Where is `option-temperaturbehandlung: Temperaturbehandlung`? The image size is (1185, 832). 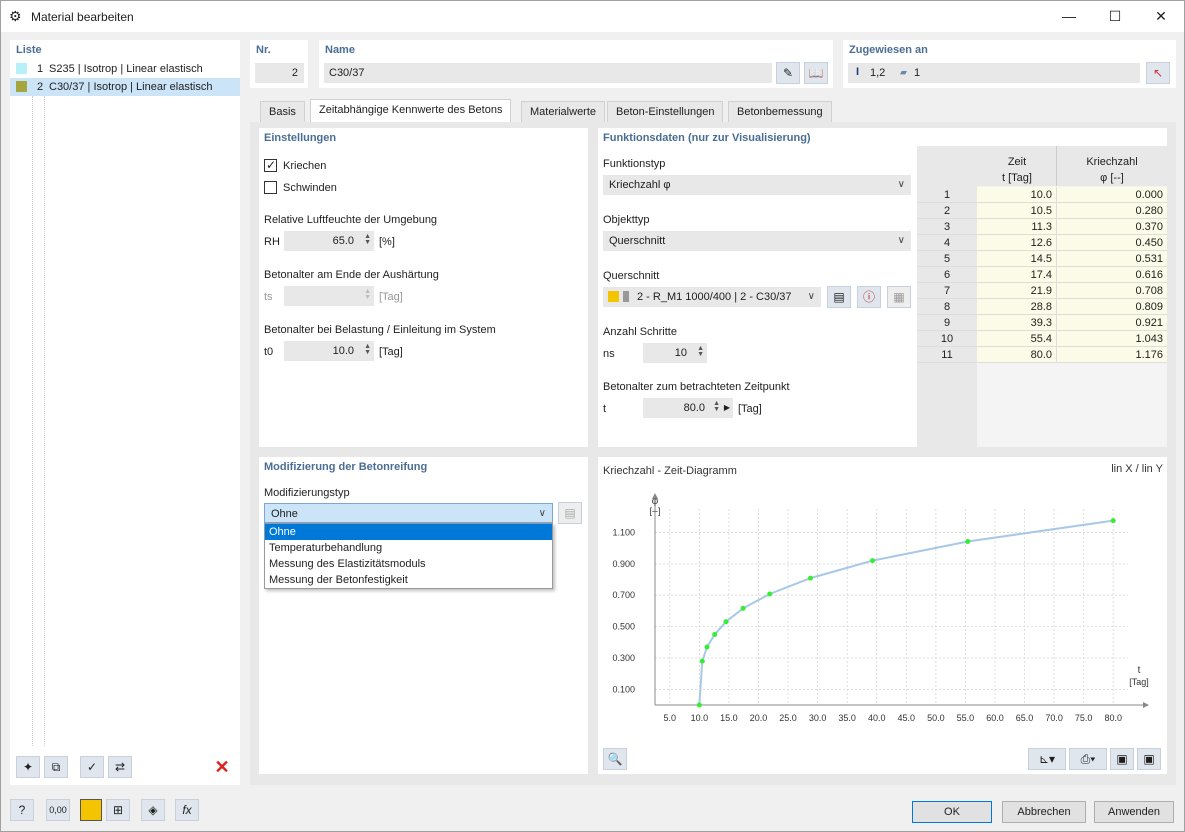
option-temperaturbehandlung: Temperaturbehandlung is located at coordinates (408, 548).